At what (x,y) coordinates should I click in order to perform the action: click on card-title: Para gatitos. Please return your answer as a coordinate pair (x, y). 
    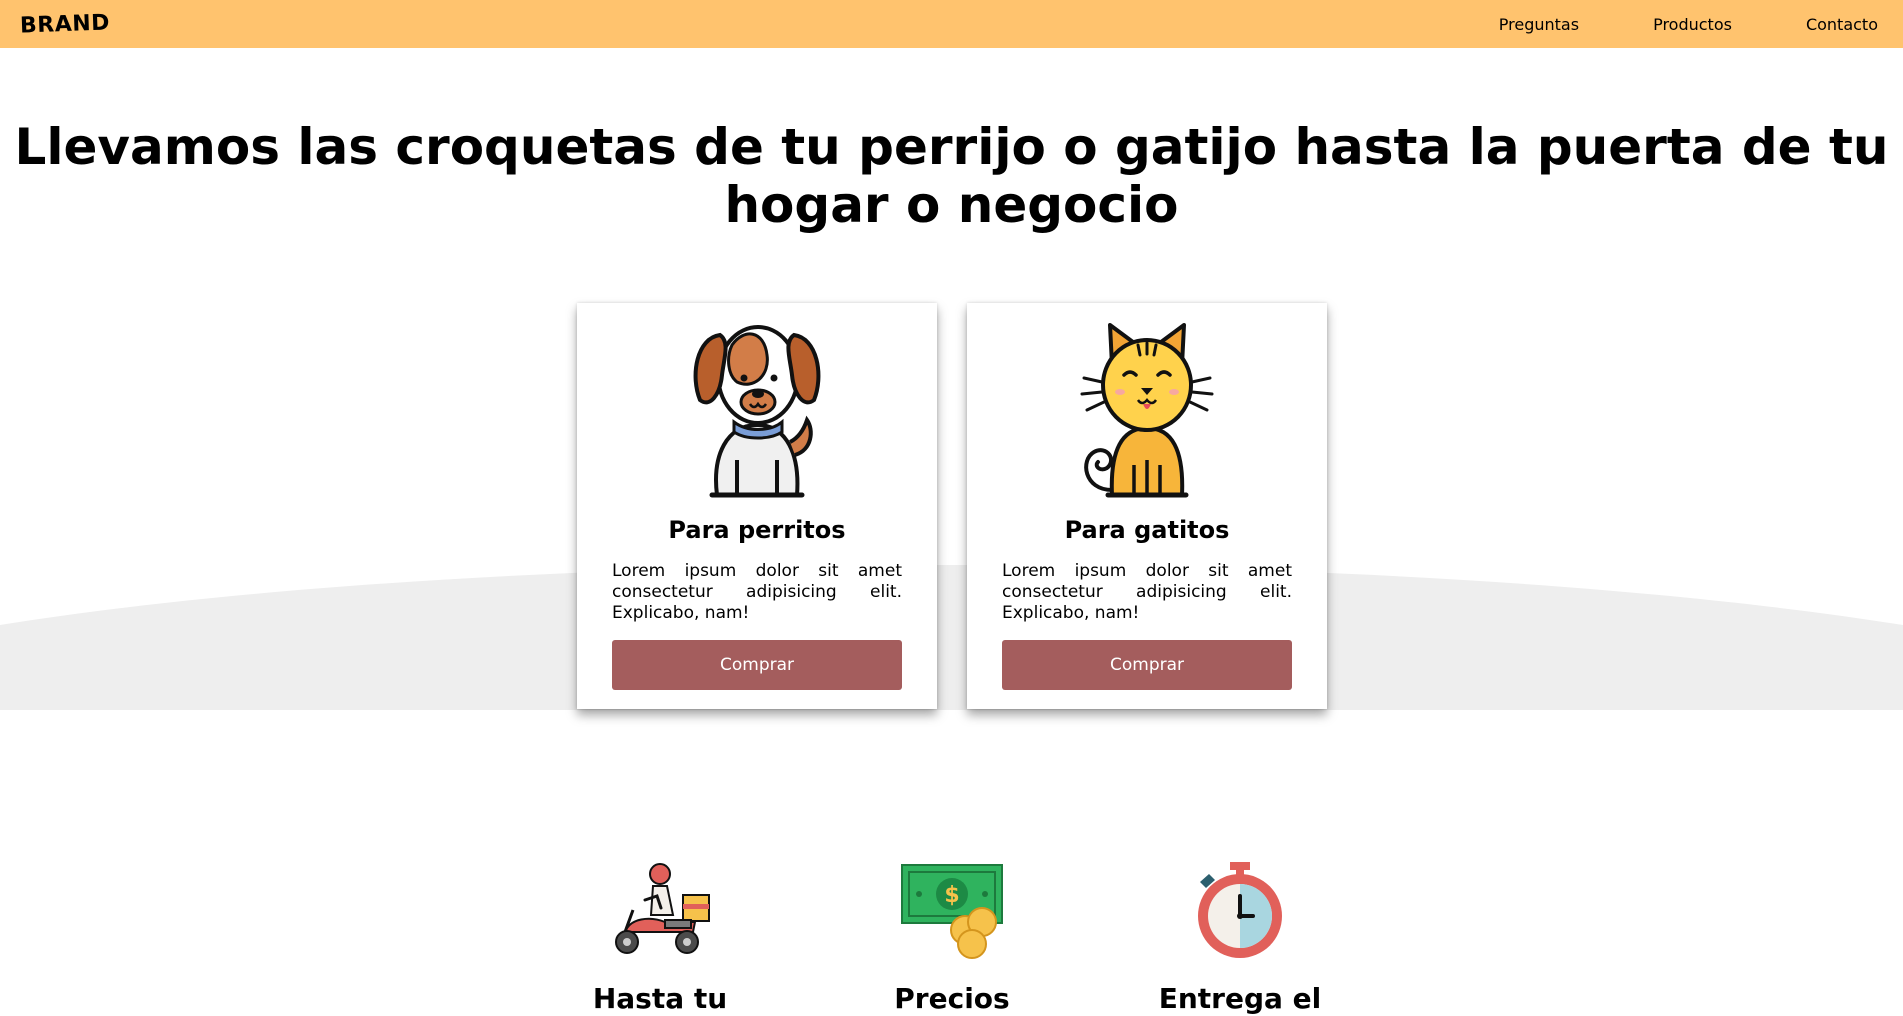
    Looking at the image, I should click on (1147, 530).